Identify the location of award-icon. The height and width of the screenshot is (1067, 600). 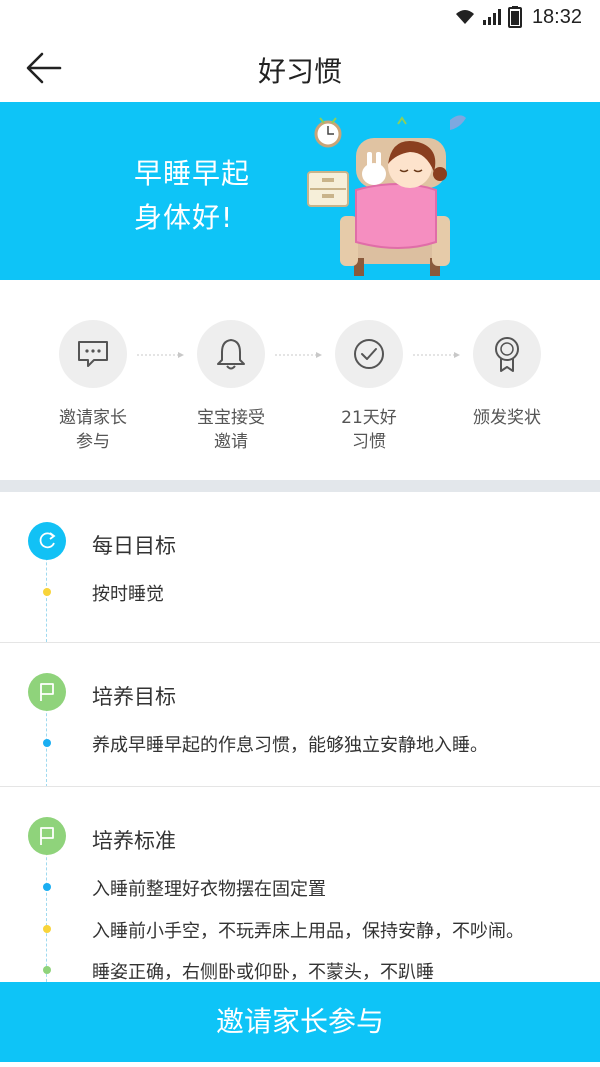
(507, 354).